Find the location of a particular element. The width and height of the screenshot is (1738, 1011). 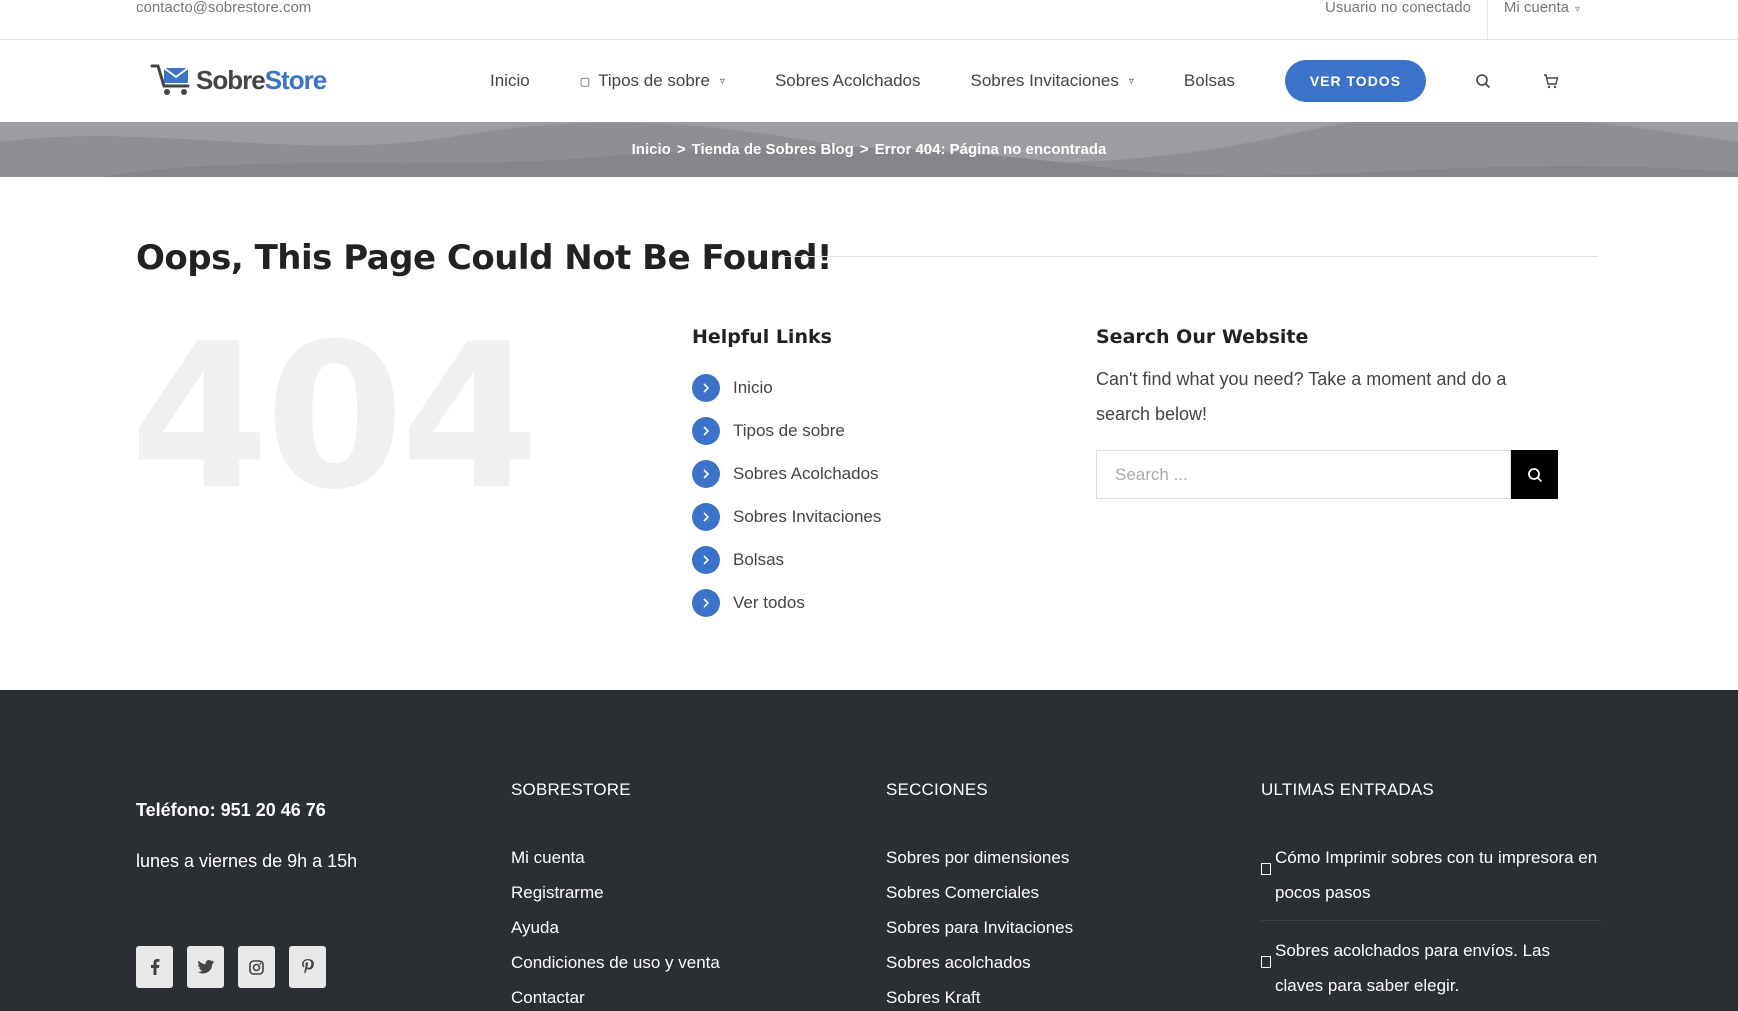

nav-sobres-invitaciones: Sobres Invitaciones ▿ is located at coordinates (1052, 81).